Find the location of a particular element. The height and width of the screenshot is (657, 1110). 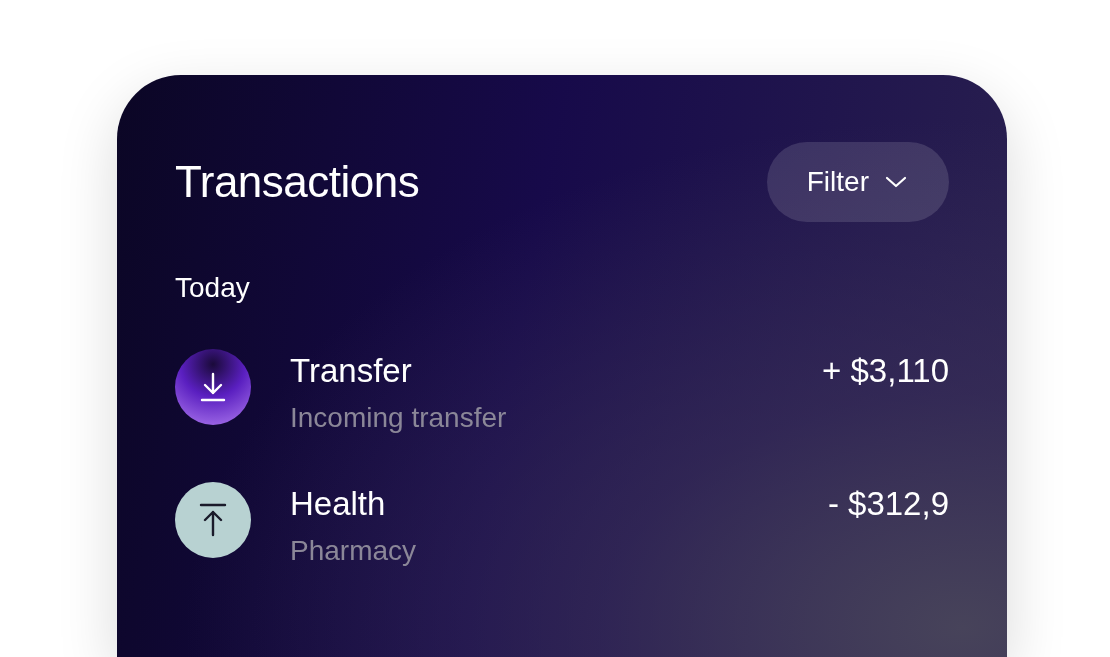

transaction-title: Health is located at coordinates (338, 504).